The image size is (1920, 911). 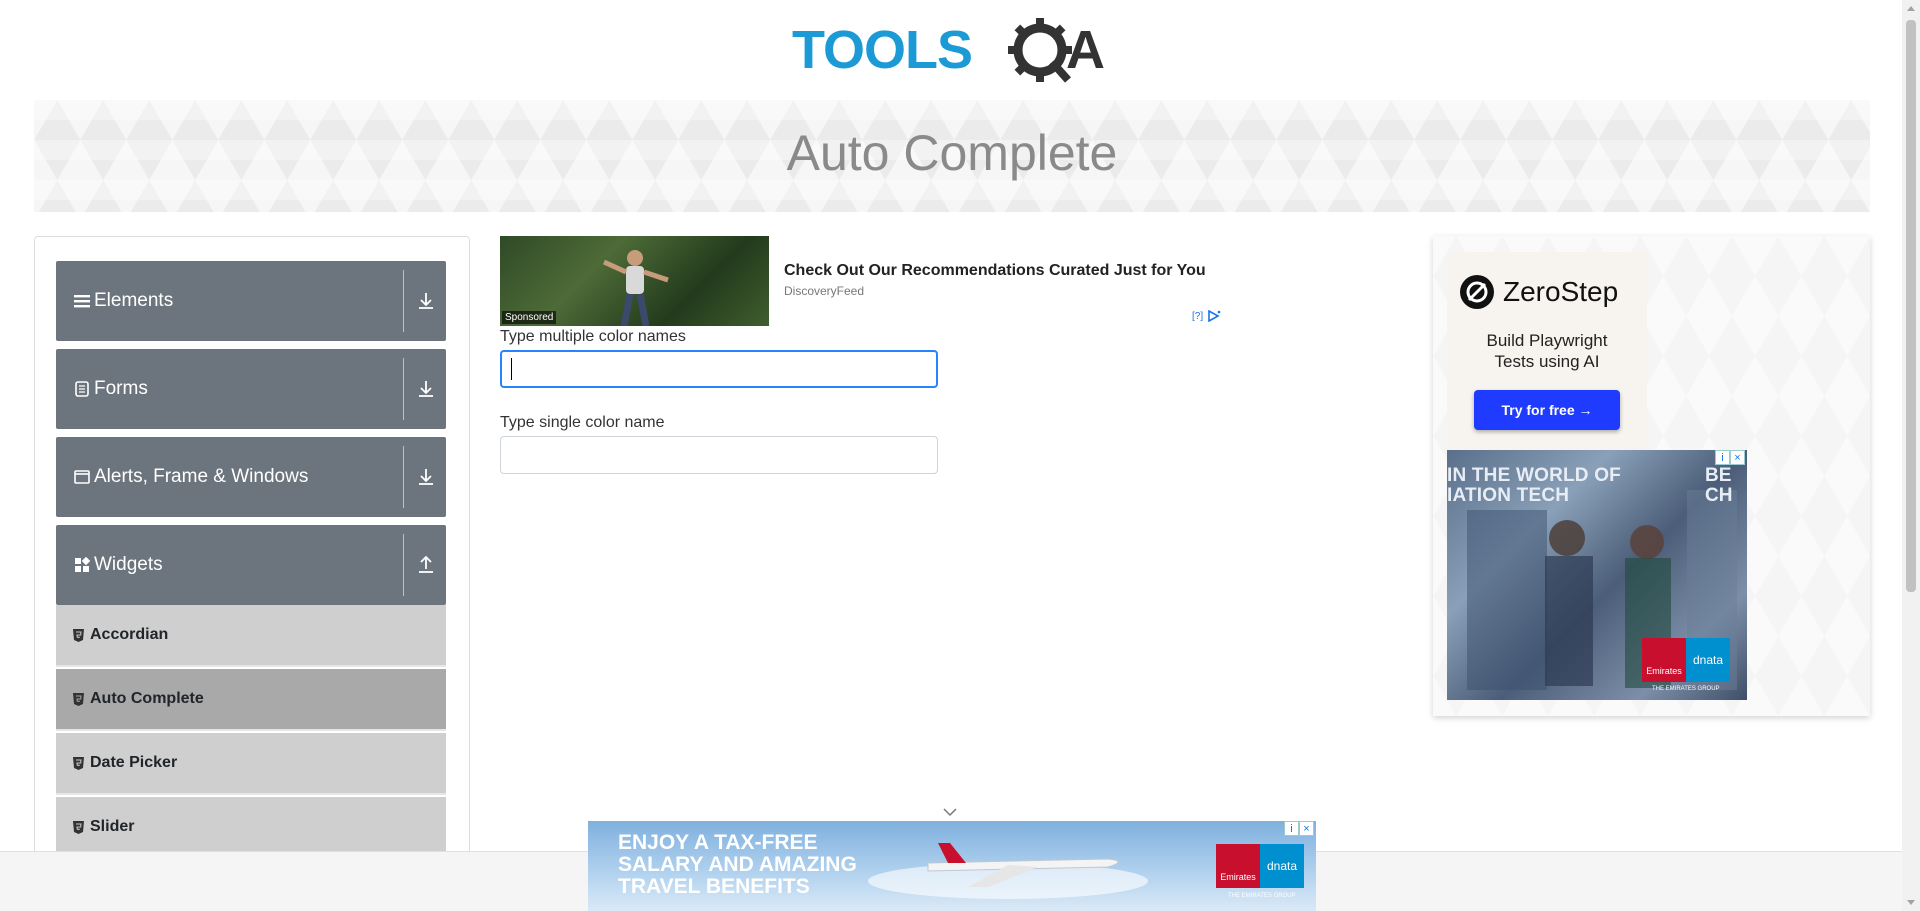 I want to click on scroll-down-arrow, so click(x=1911, y=902).